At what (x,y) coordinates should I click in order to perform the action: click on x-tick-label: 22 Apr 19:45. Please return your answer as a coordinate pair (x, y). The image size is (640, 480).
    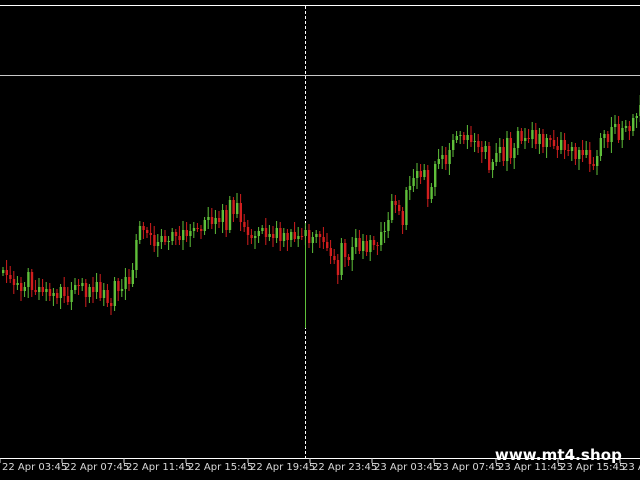
    Looking at the image, I should click on (282, 467).